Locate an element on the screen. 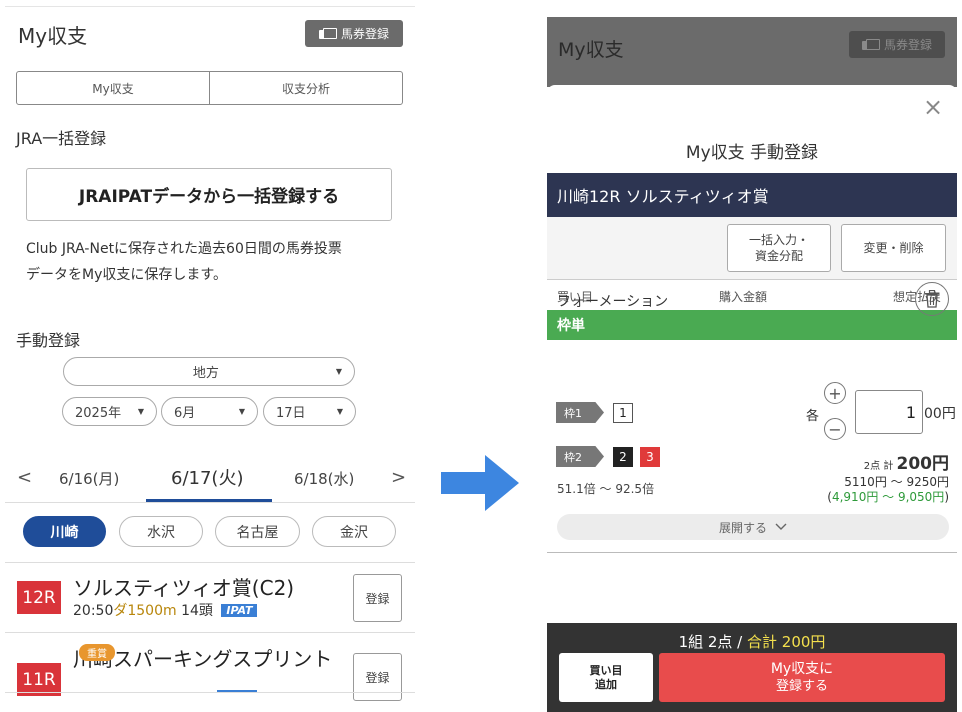  date-tabs: < 6/16(月) 6/17(火) 6/18(水) > is located at coordinates (210, 479).